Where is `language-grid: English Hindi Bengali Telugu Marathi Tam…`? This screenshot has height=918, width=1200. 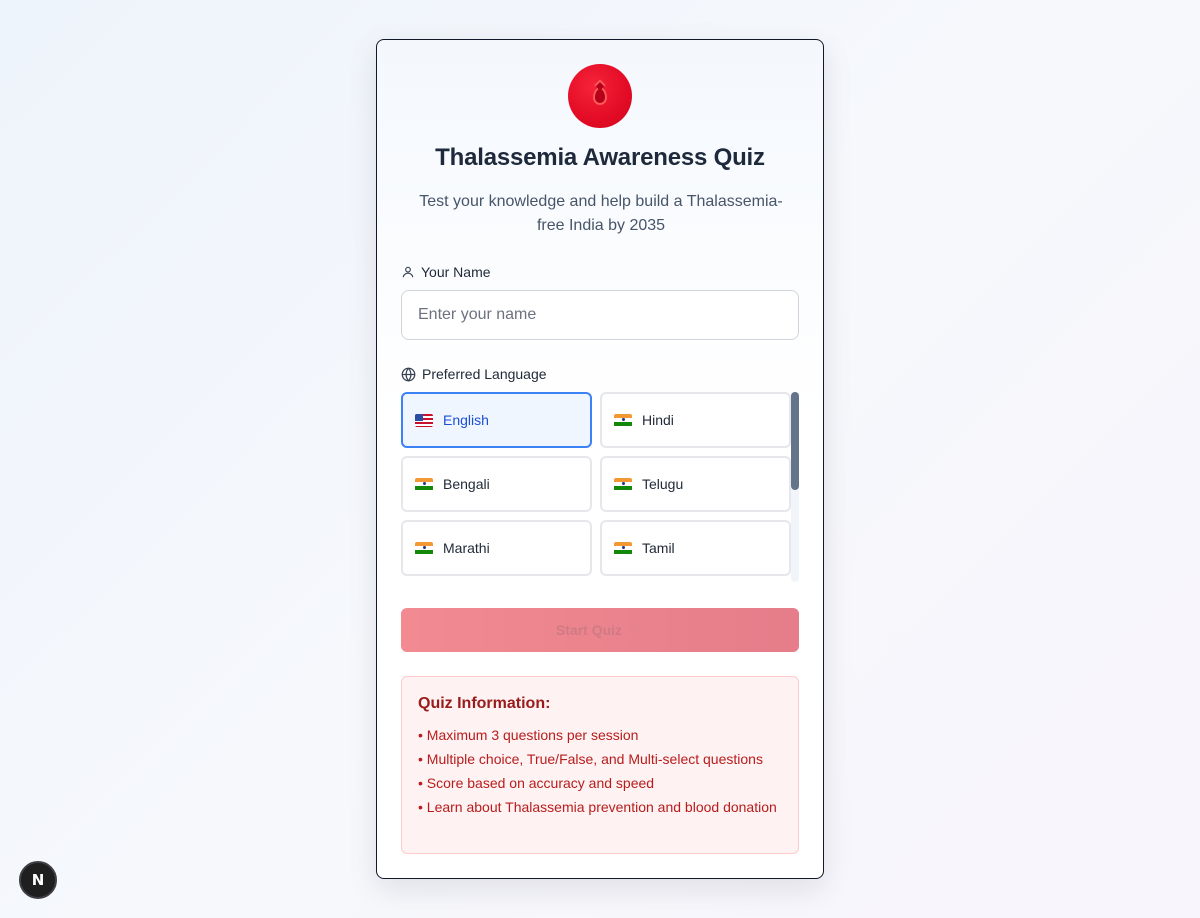 language-grid: English Hindi Bengali Telugu Marathi Tam… is located at coordinates (601, 487).